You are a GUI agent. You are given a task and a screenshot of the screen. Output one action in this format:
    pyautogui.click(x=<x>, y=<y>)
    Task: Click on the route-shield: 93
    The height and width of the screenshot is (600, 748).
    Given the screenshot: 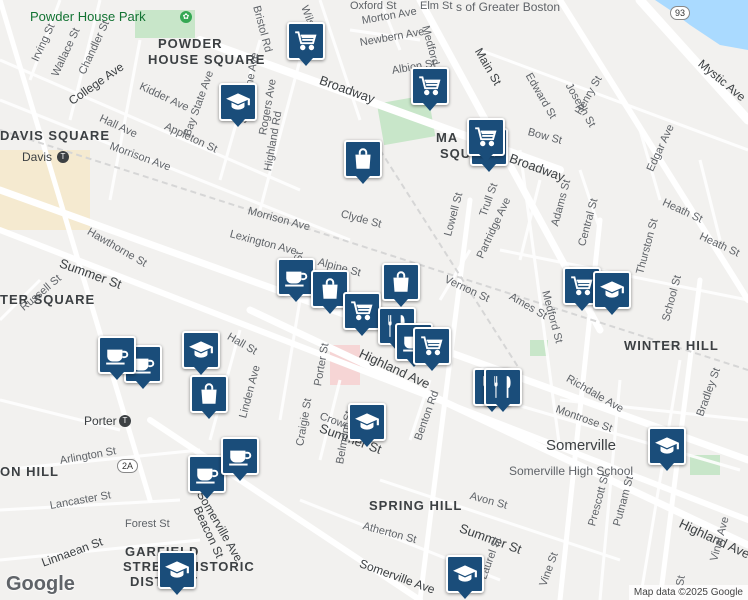 What is the action you would take?
    pyautogui.click(x=680, y=13)
    